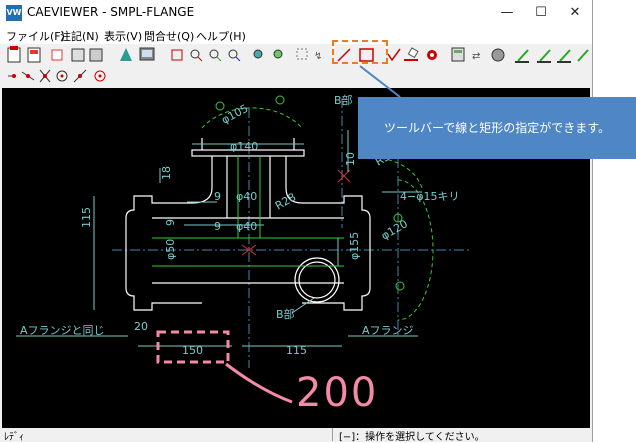 The width and height of the screenshot is (636, 443). What do you see at coordinates (360, 52) in the screenshot?
I see `toolbar-highlight-box` at bounding box center [360, 52].